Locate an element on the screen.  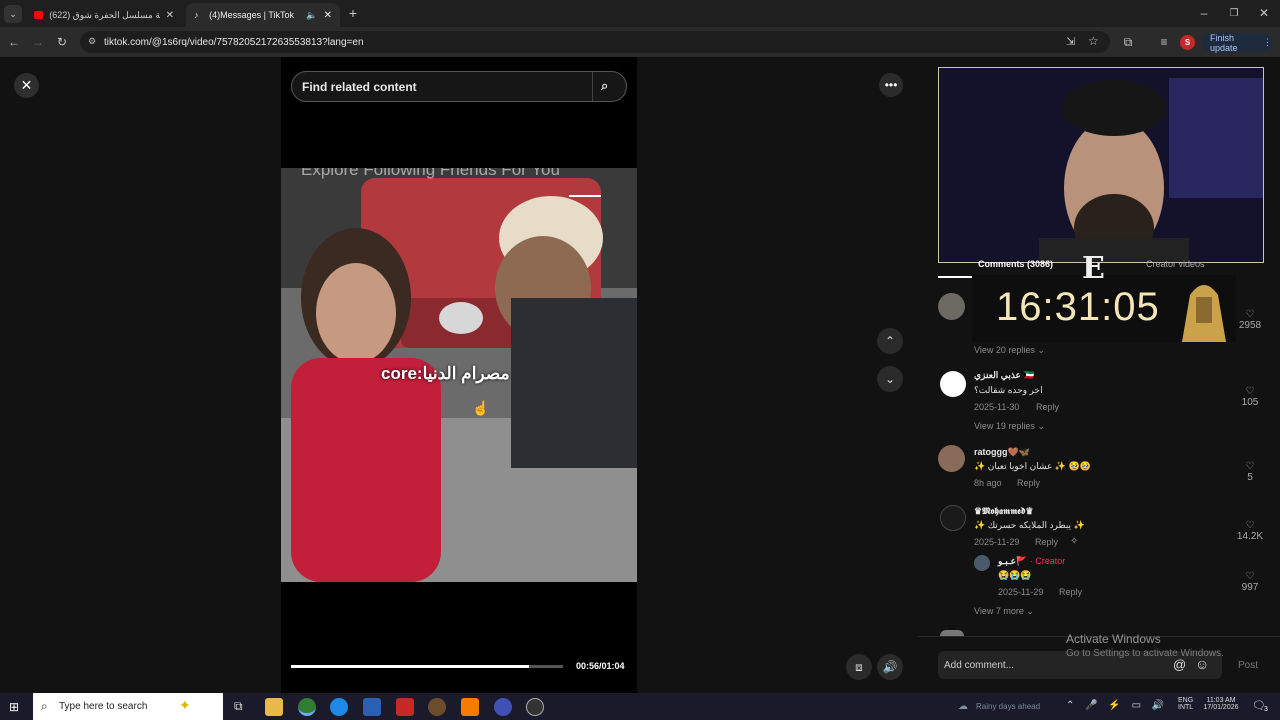
chrome-icon is located at coordinates (307, 707).